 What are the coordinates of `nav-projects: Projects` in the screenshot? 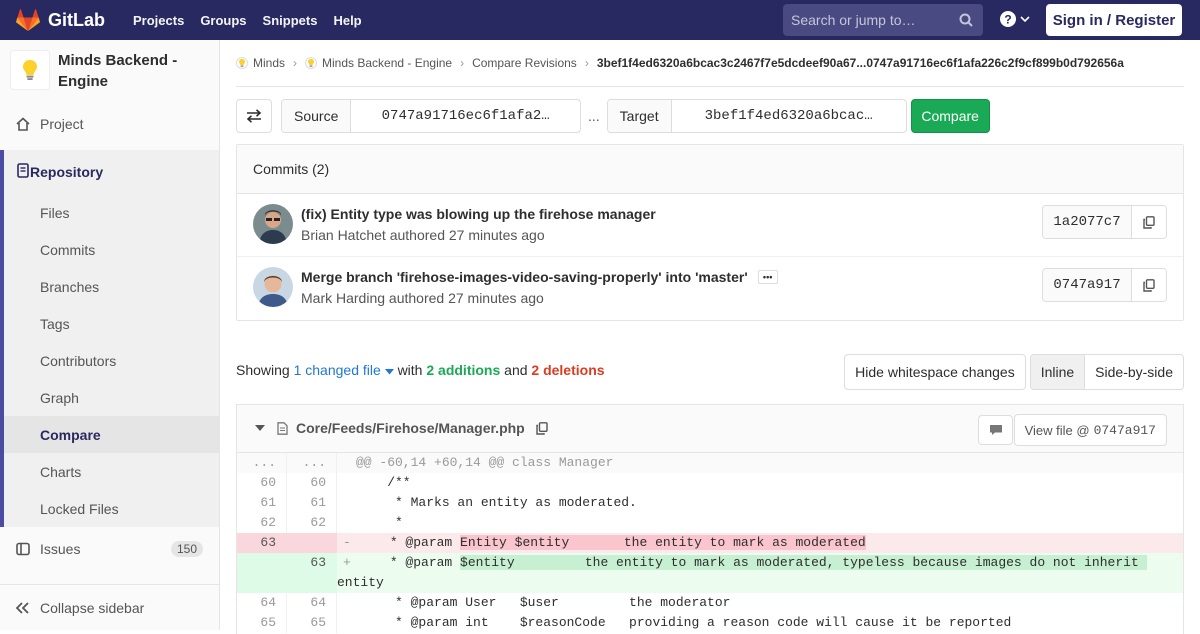 It's located at (158, 20).